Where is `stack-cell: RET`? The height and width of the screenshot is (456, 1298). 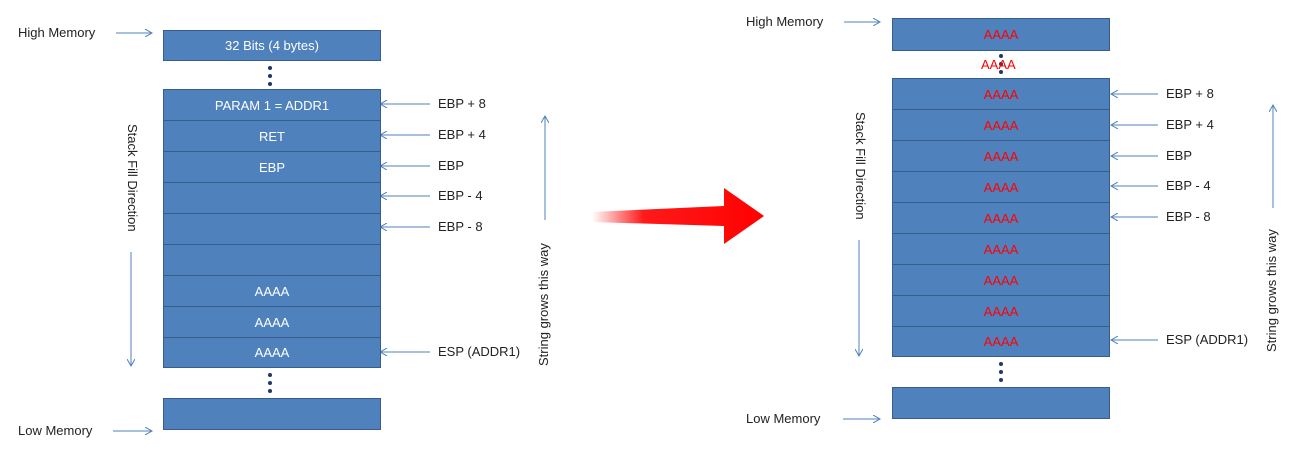 stack-cell: RET is located at coordinates (272, 136).